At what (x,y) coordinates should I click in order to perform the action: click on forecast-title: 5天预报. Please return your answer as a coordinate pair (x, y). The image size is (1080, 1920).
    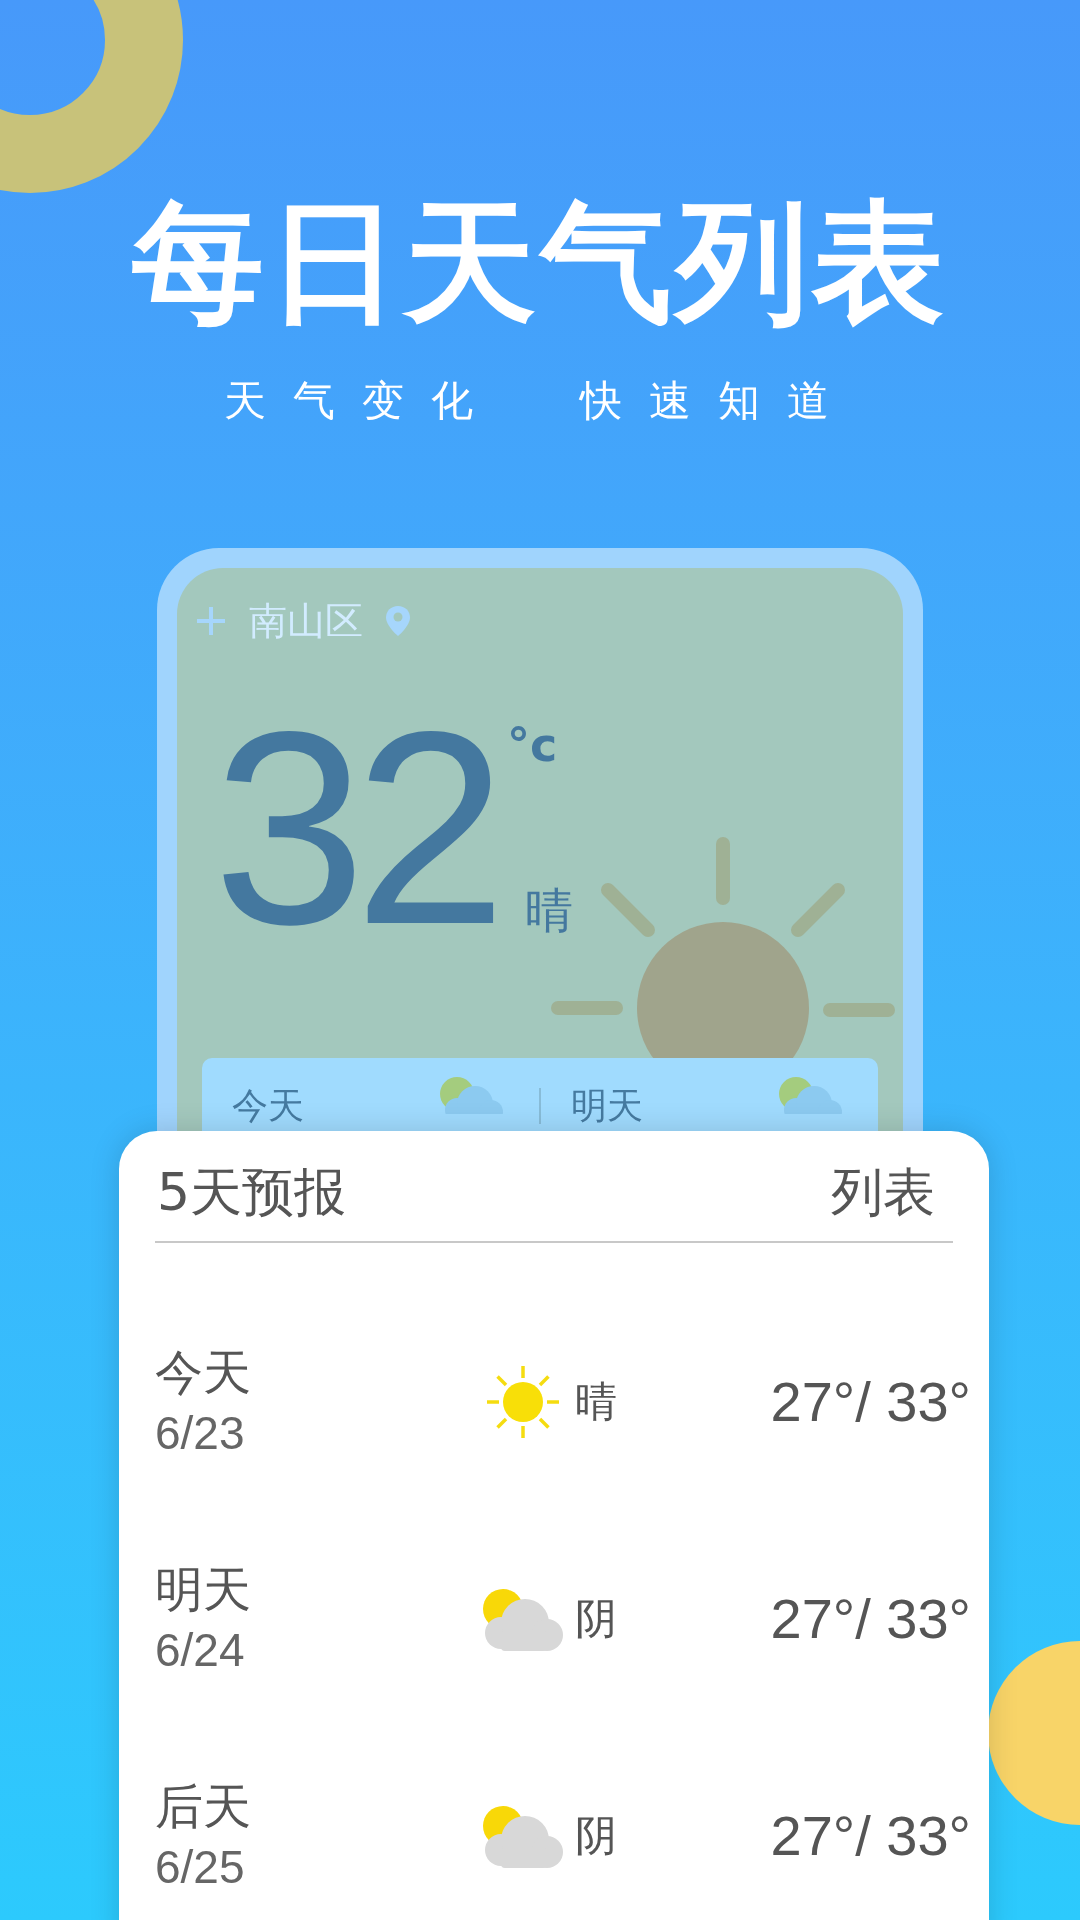
    Looking at the image, I should click on (252, 1192).